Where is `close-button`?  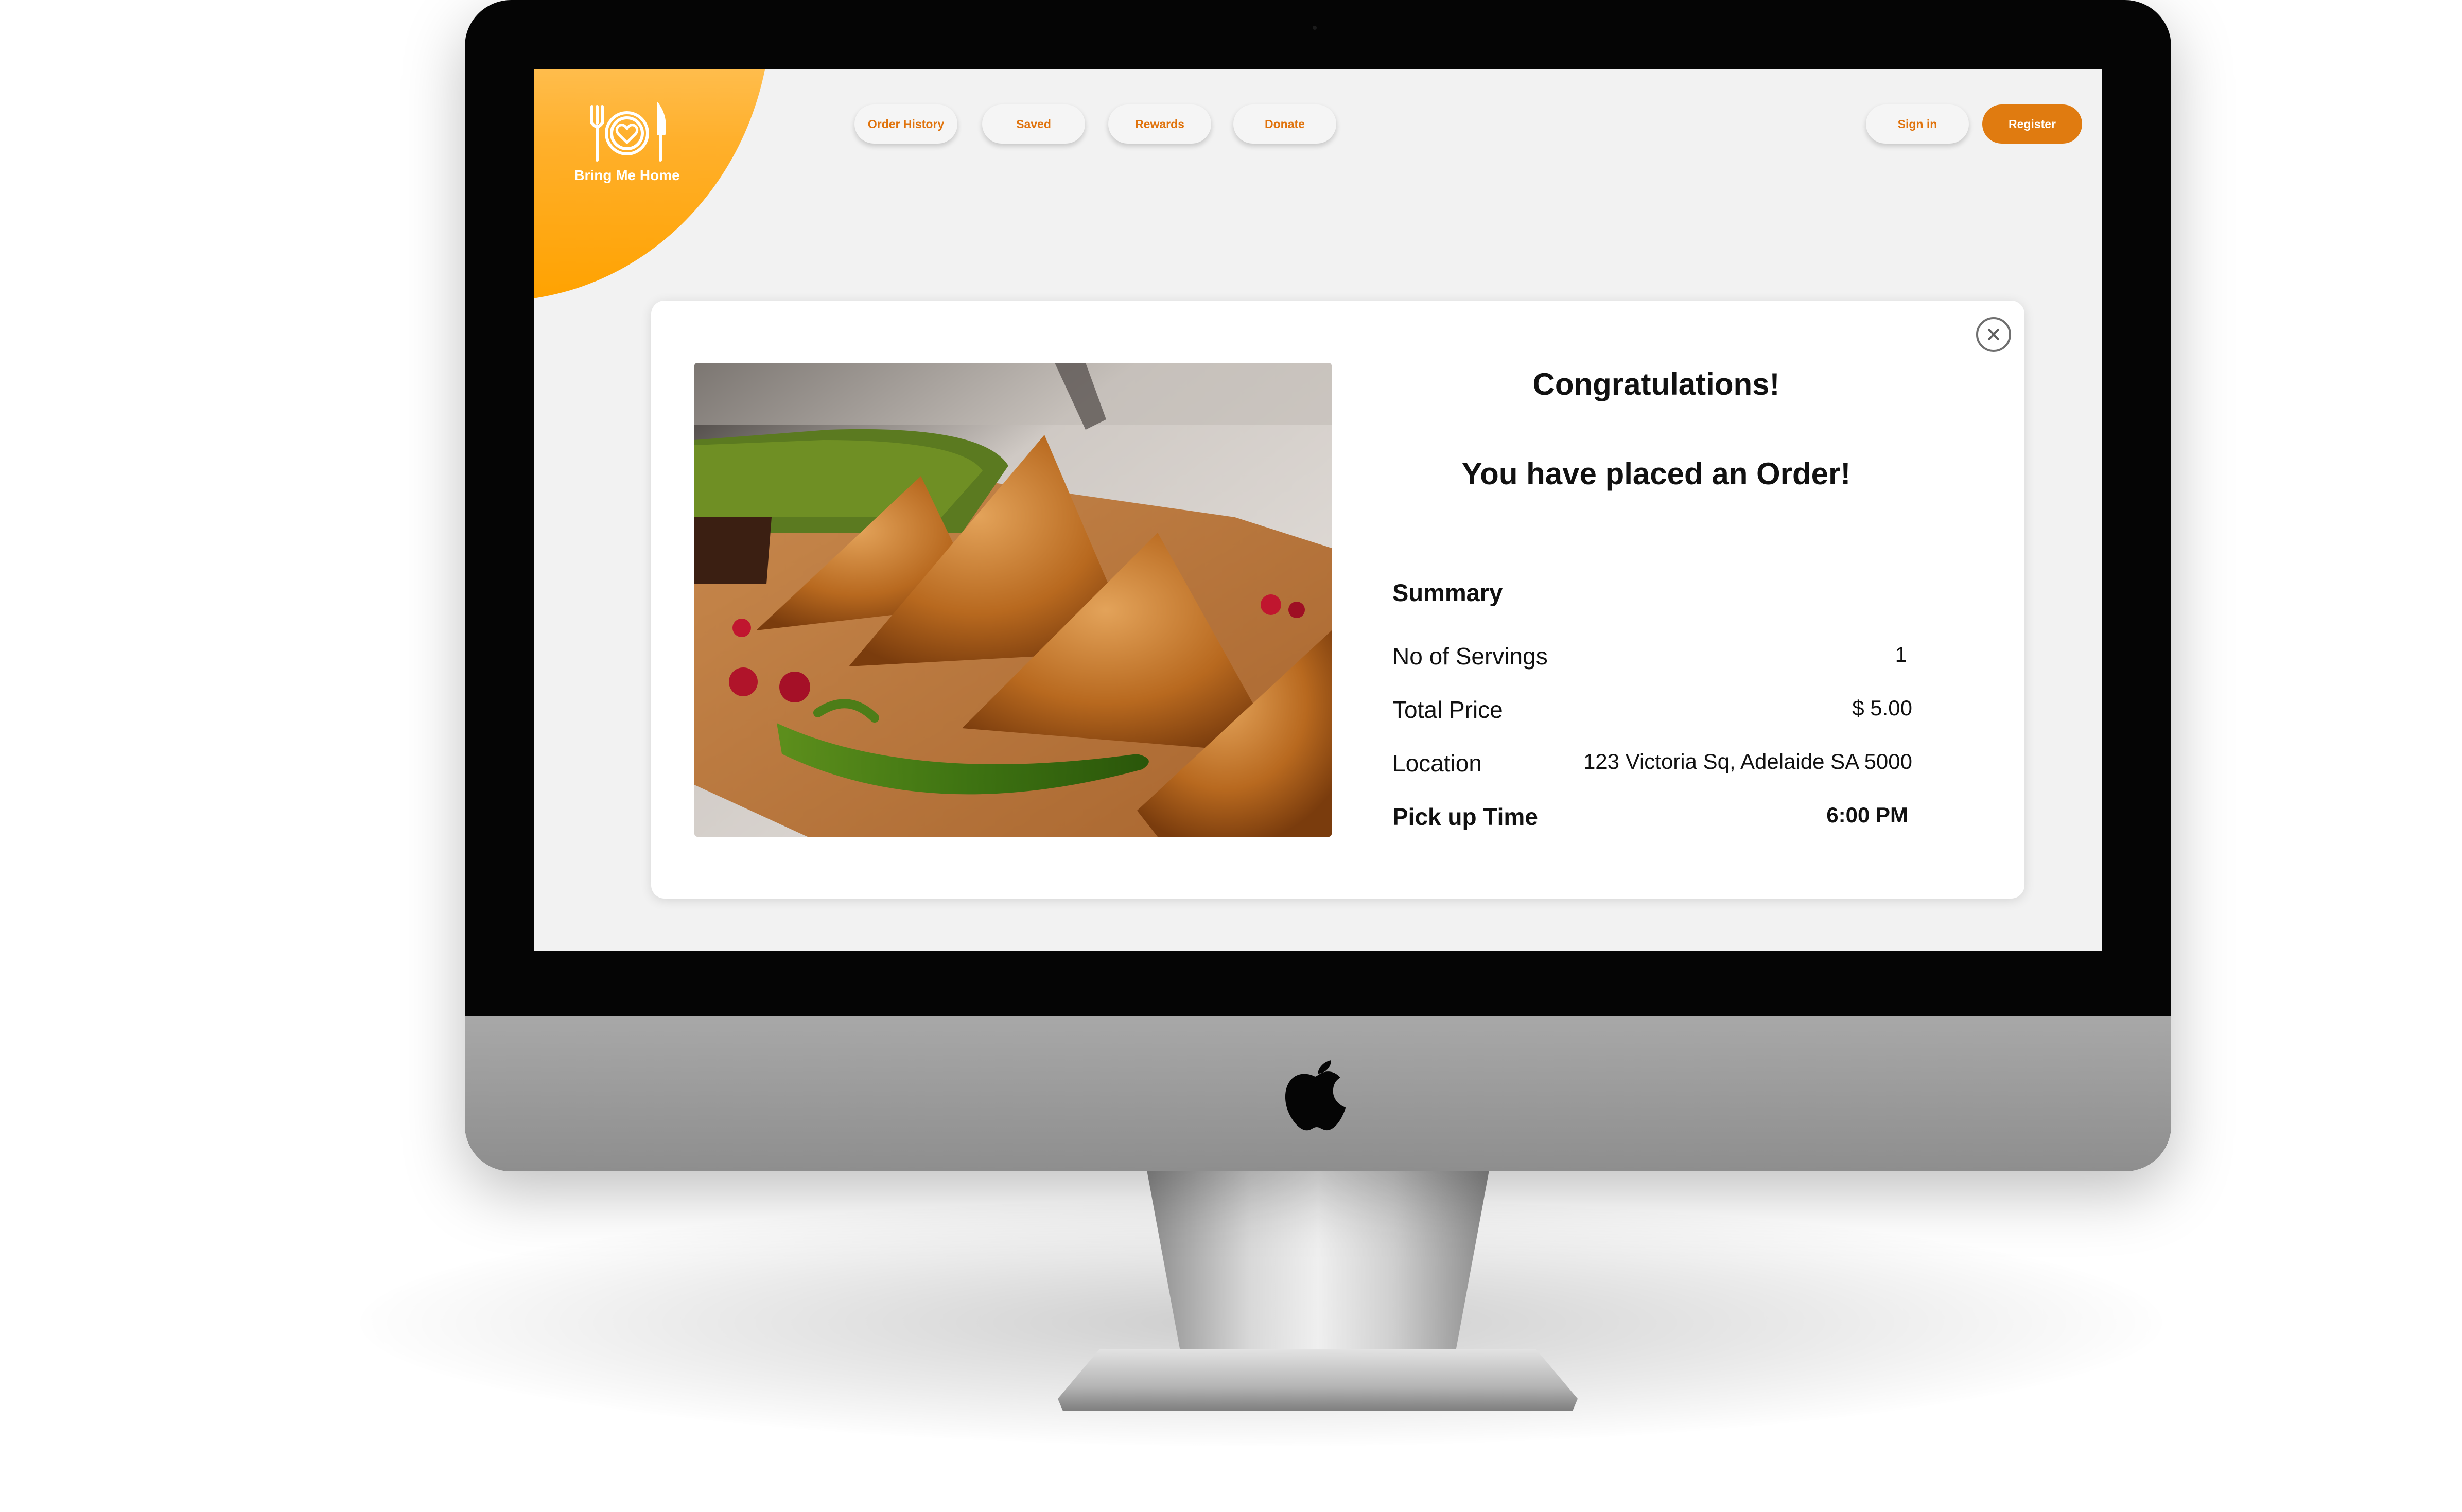 close-button is located at coordinates (1993, 334).